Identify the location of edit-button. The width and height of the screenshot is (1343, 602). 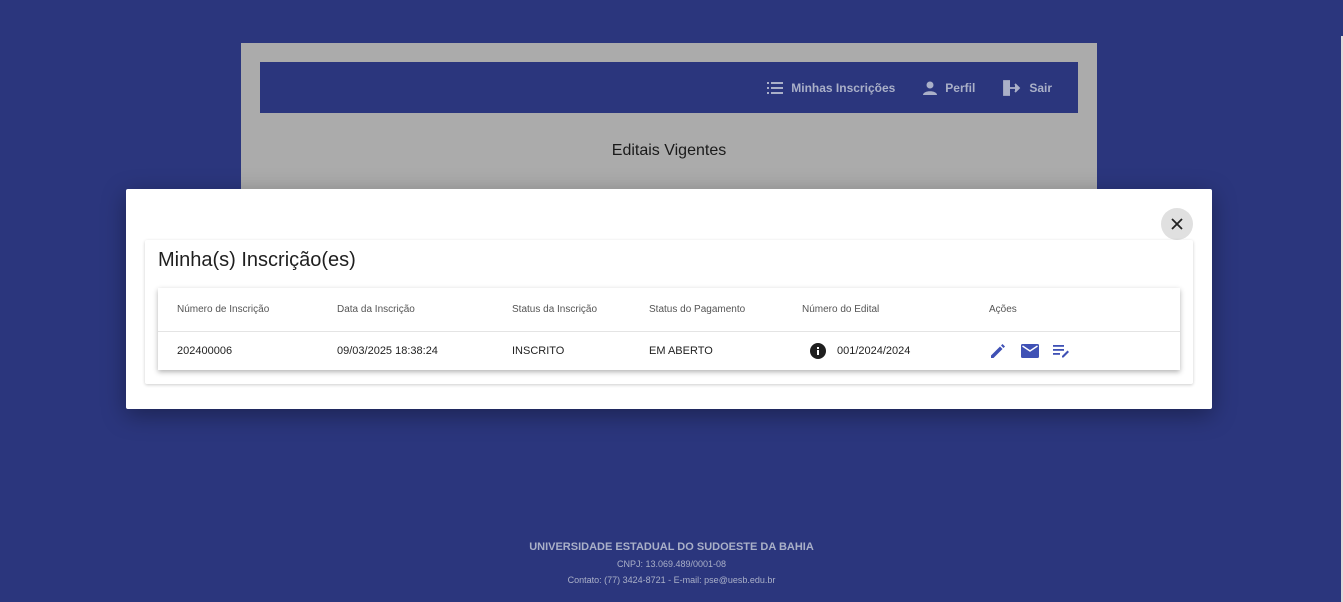
(998, 351).